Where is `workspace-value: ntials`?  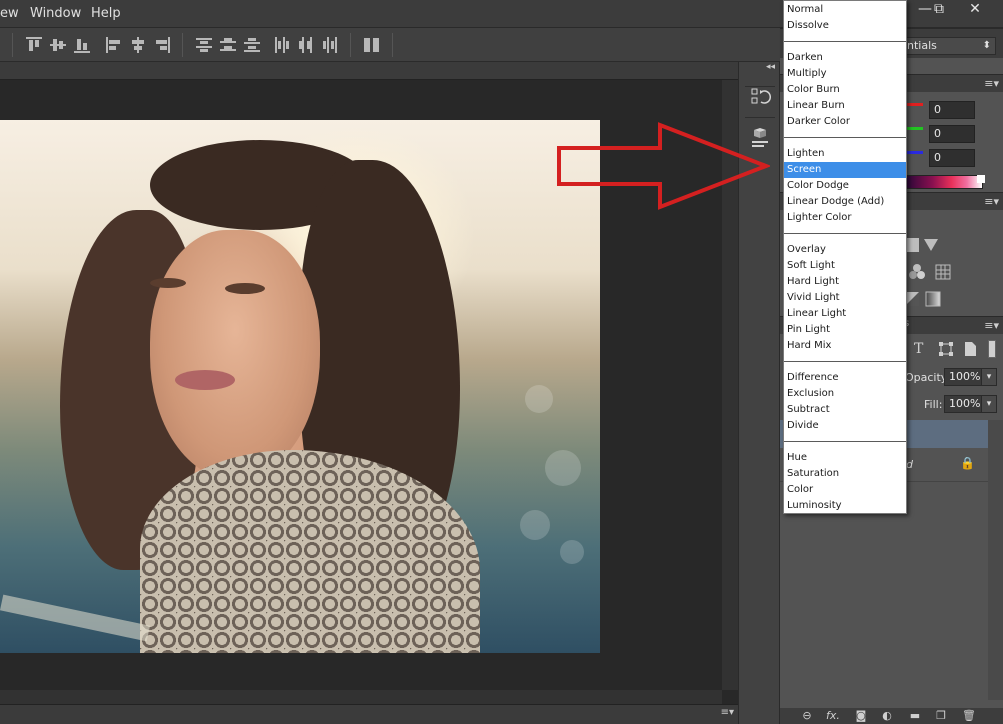
workspace-value: ntials is located at coordinates (922, 45).